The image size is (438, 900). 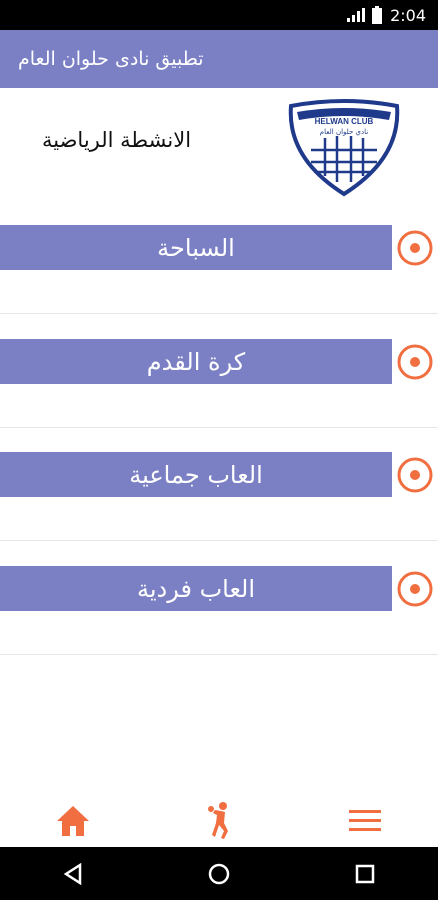 I want to click on signal-icon, so click(x=356, y=15).